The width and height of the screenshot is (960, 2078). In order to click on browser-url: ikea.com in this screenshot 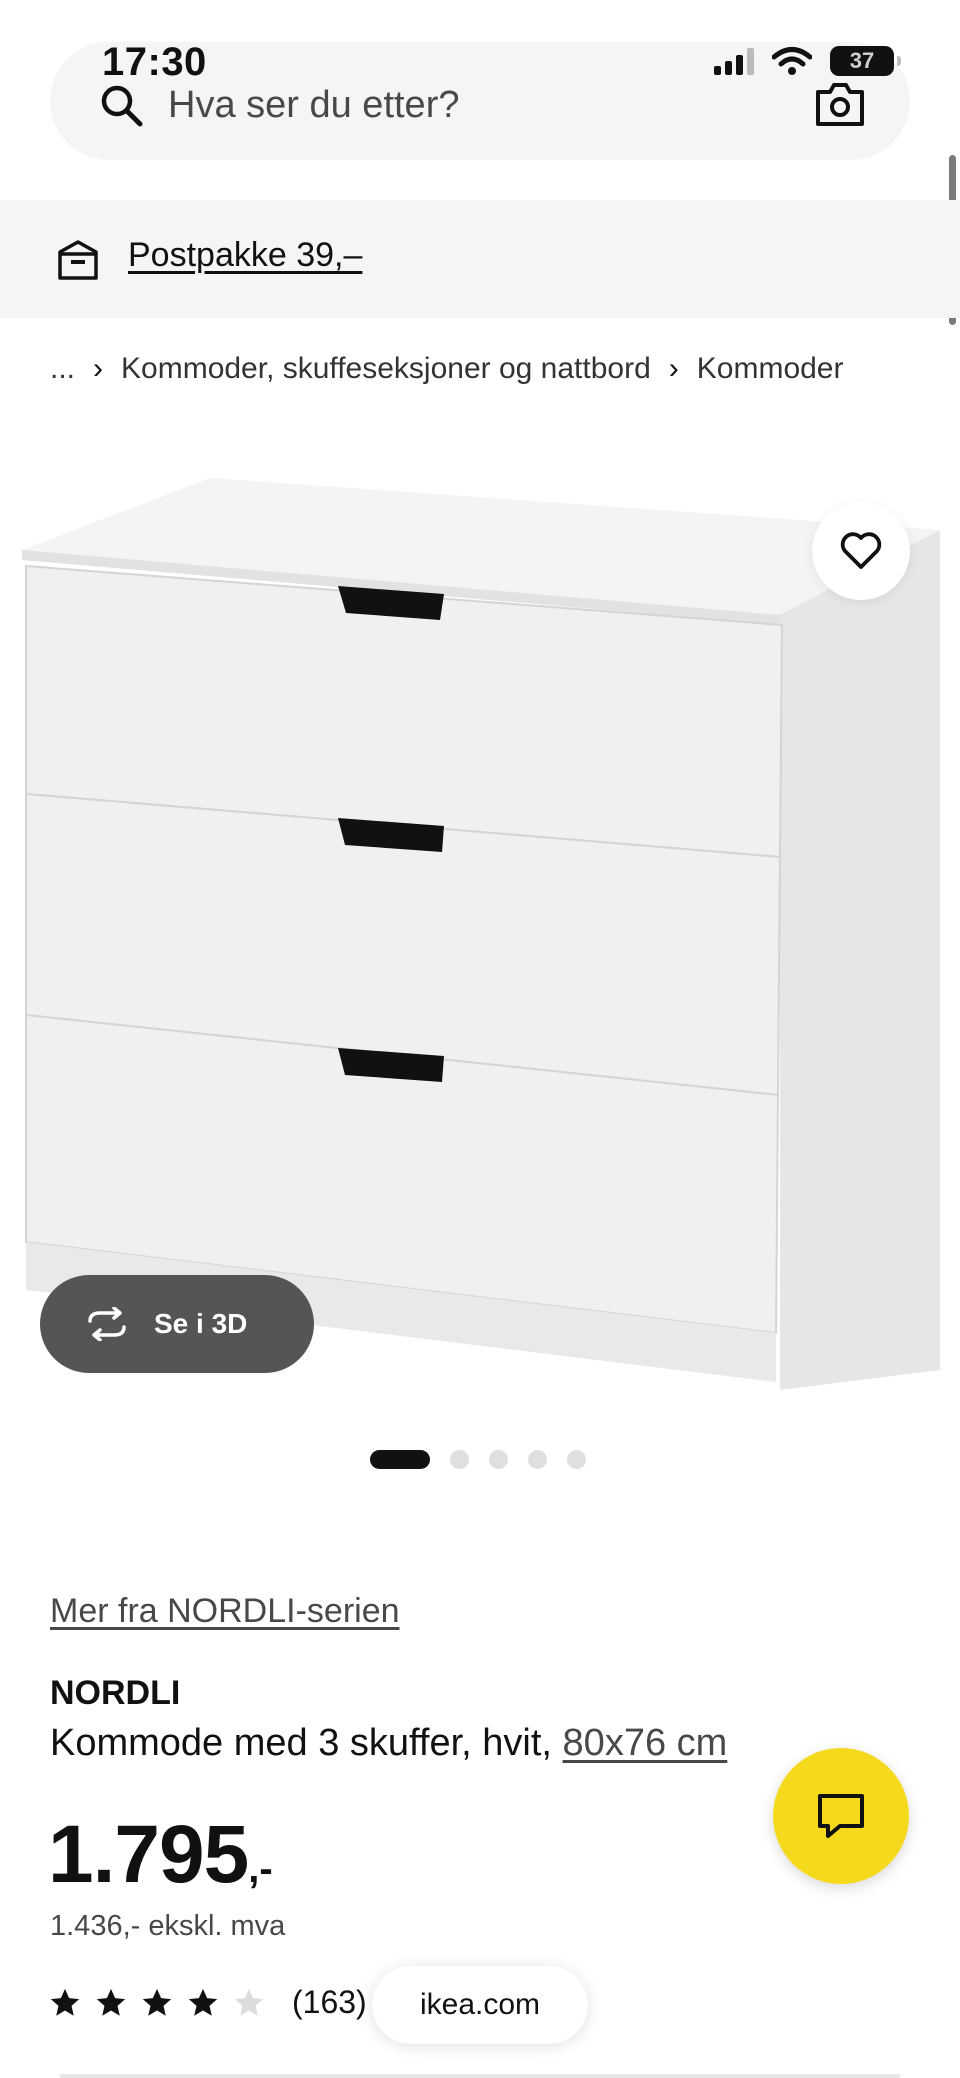, I will do `click(480, 2004)`.